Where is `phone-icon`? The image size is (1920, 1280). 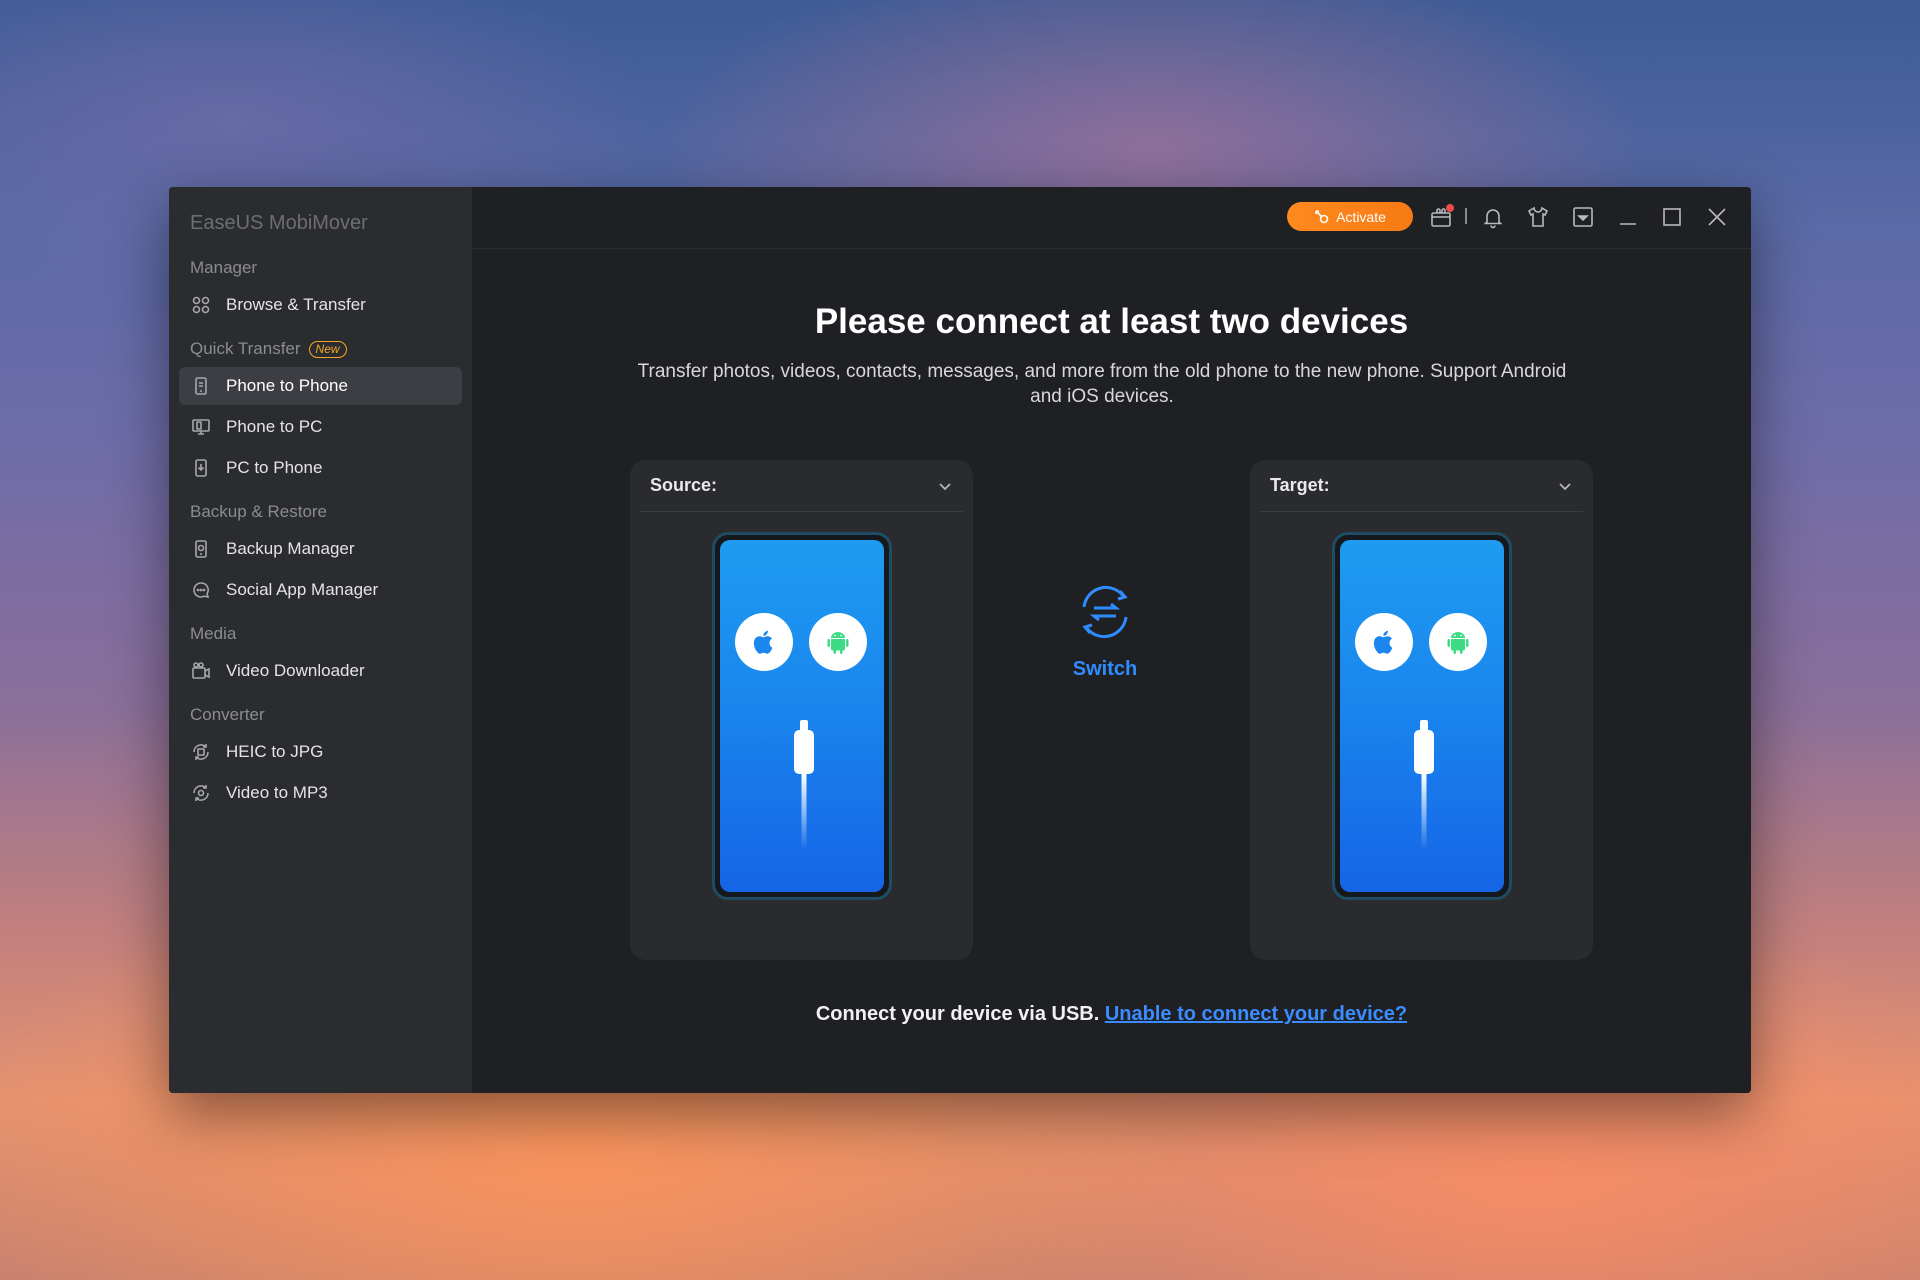 phone-icon is located at coordinates (201, 468).